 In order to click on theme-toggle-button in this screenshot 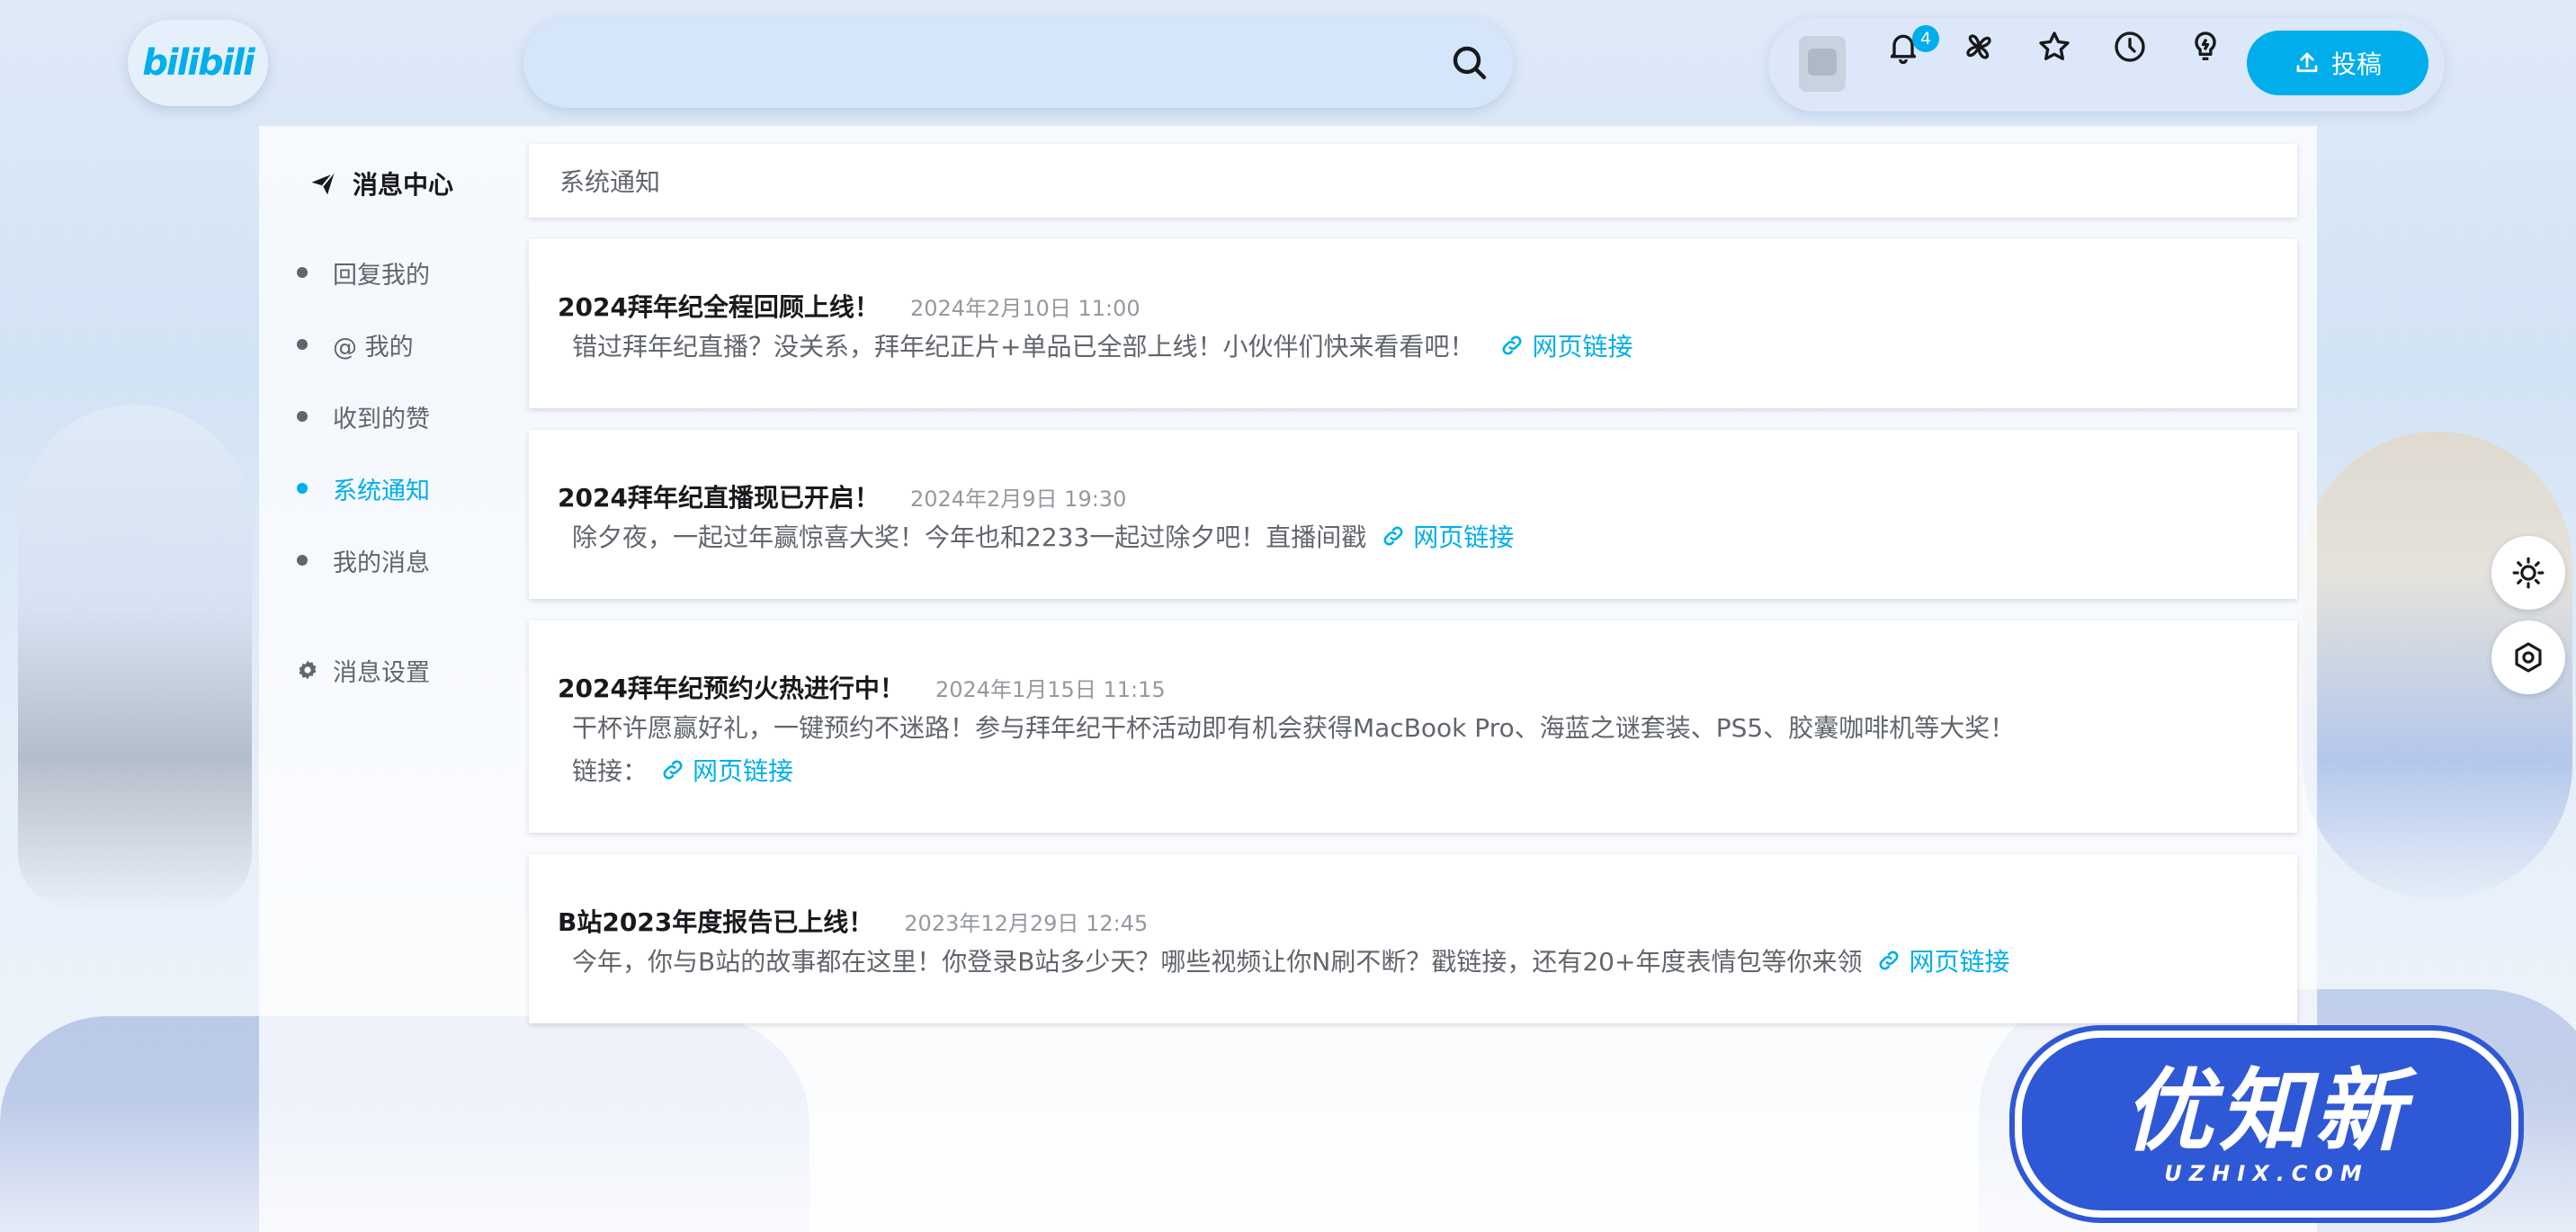, I will do `click(2528, 573)`.